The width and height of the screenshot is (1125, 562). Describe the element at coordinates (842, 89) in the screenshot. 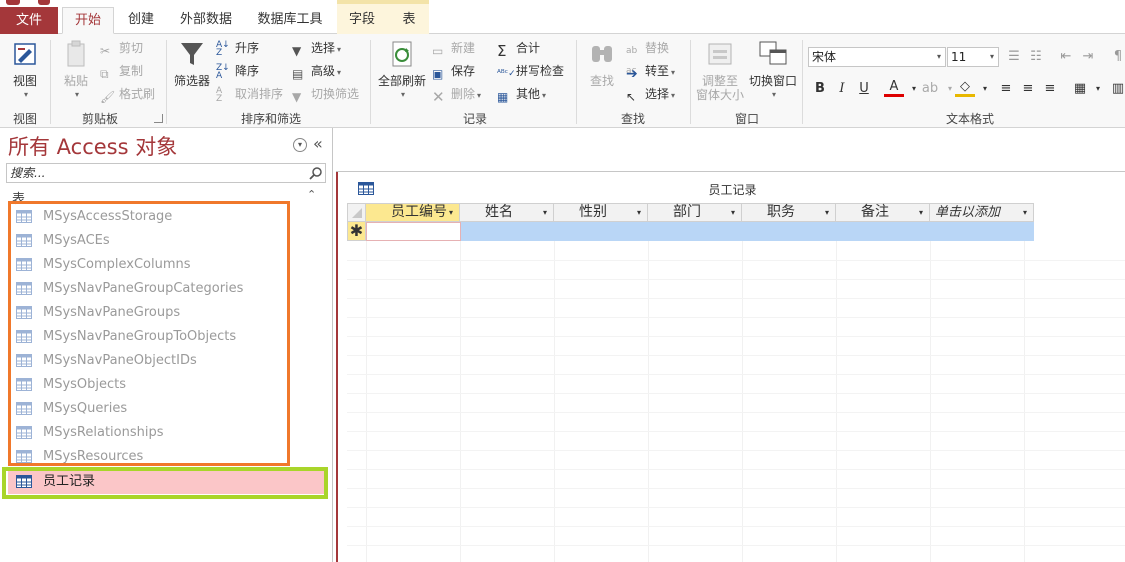

I see `italic-button: I` at that location.